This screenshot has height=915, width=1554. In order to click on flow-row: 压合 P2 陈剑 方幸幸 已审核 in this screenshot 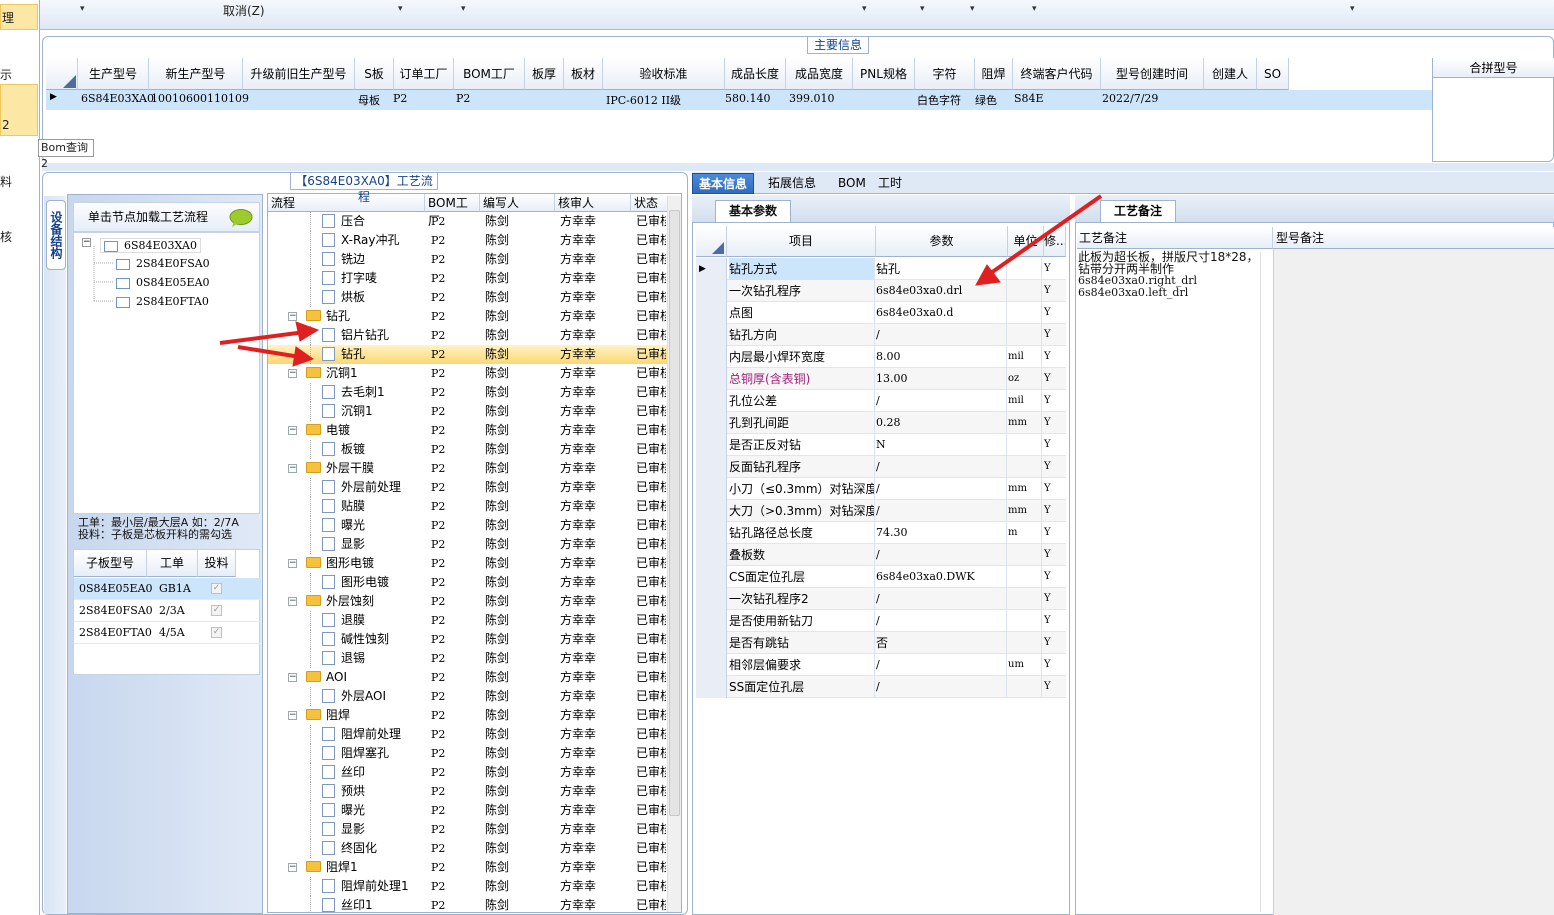, I will do `click(468, 221)`.